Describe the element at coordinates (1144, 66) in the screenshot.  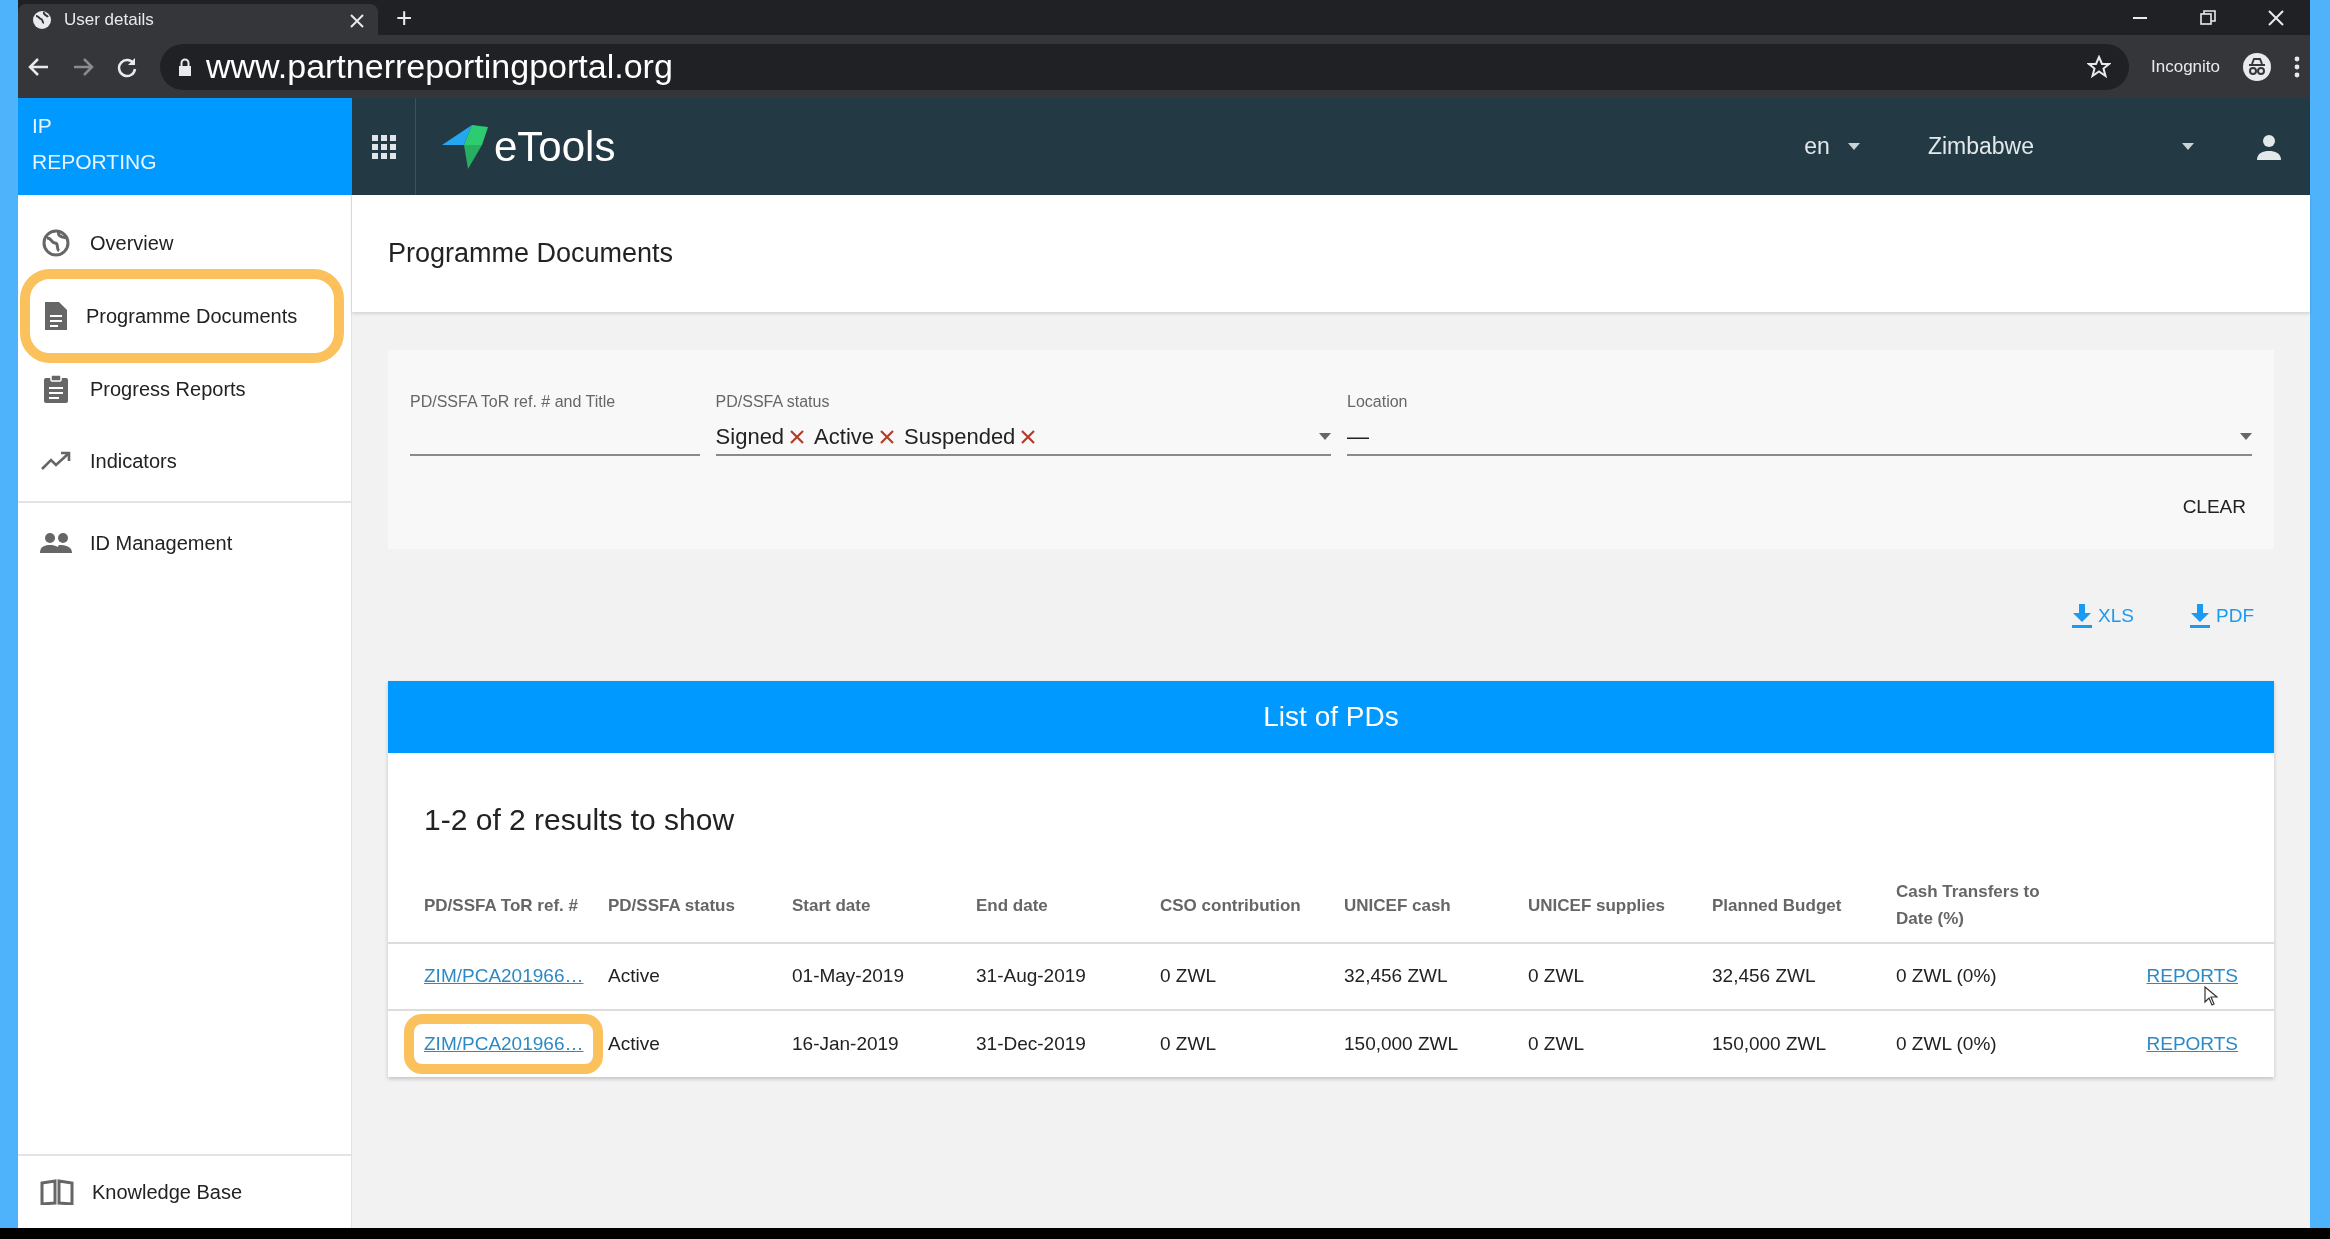
I see `address-bar: www.partnerreportingportal.org` at that location.